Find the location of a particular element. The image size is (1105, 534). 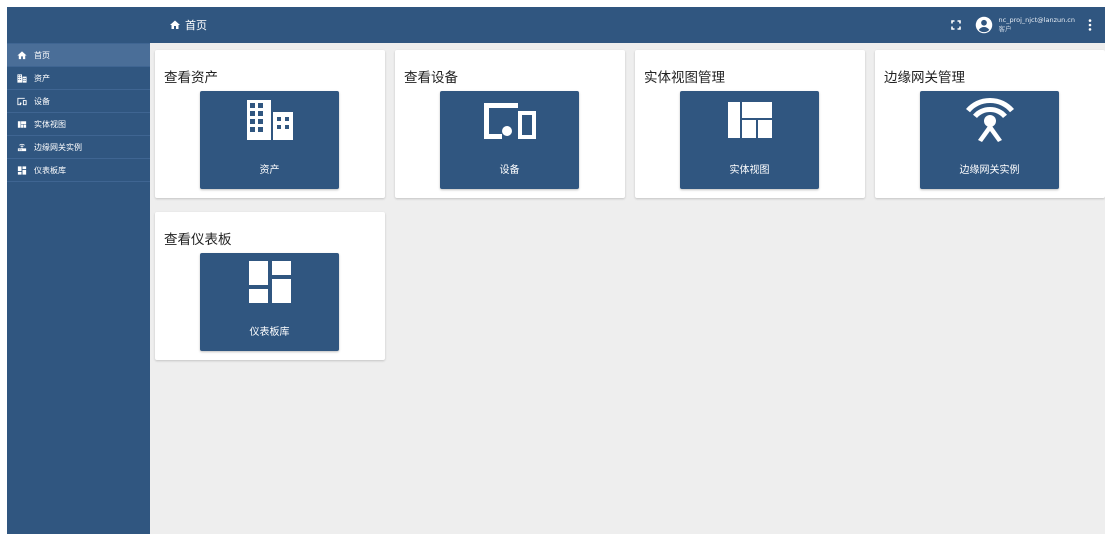

card-title: 实体视图管理 is located at coordinates (684, 78).